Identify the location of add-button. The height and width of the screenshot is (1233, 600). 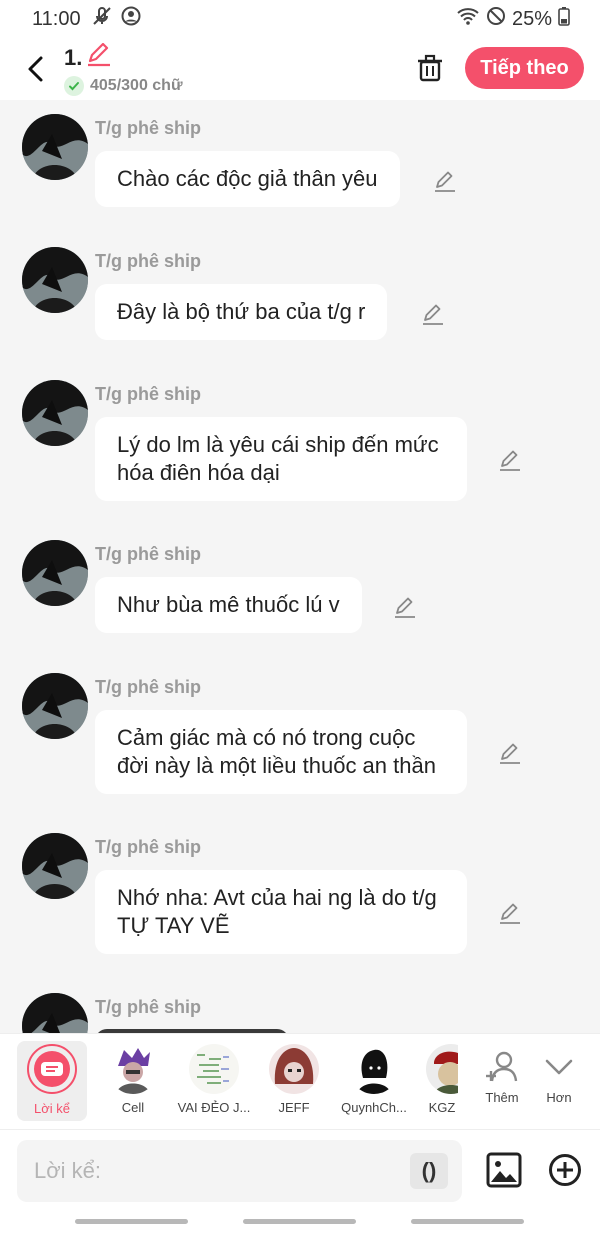
(565, 1170).